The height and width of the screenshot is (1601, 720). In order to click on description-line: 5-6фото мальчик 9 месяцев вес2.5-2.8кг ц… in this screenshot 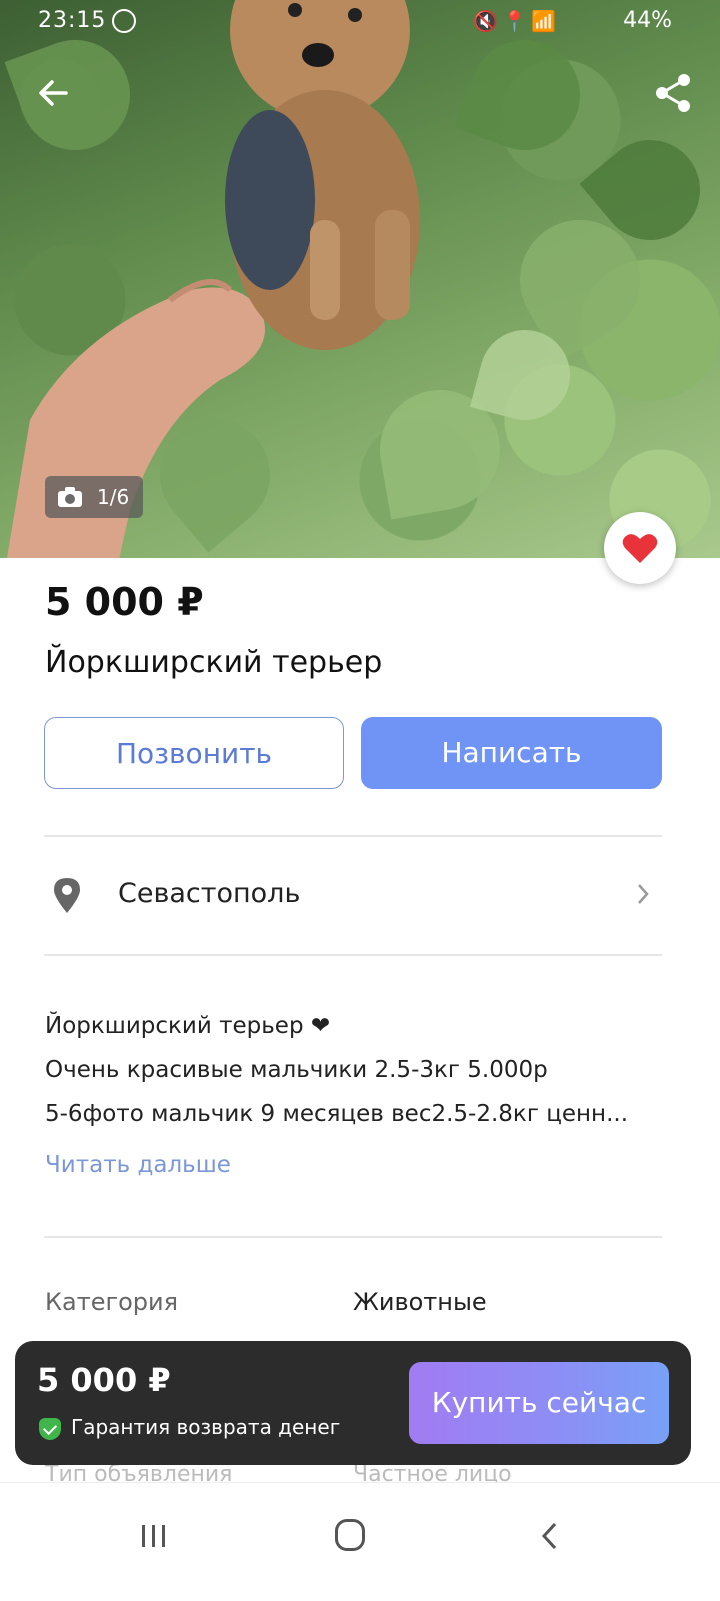, I will do `click(337, 1114)`.